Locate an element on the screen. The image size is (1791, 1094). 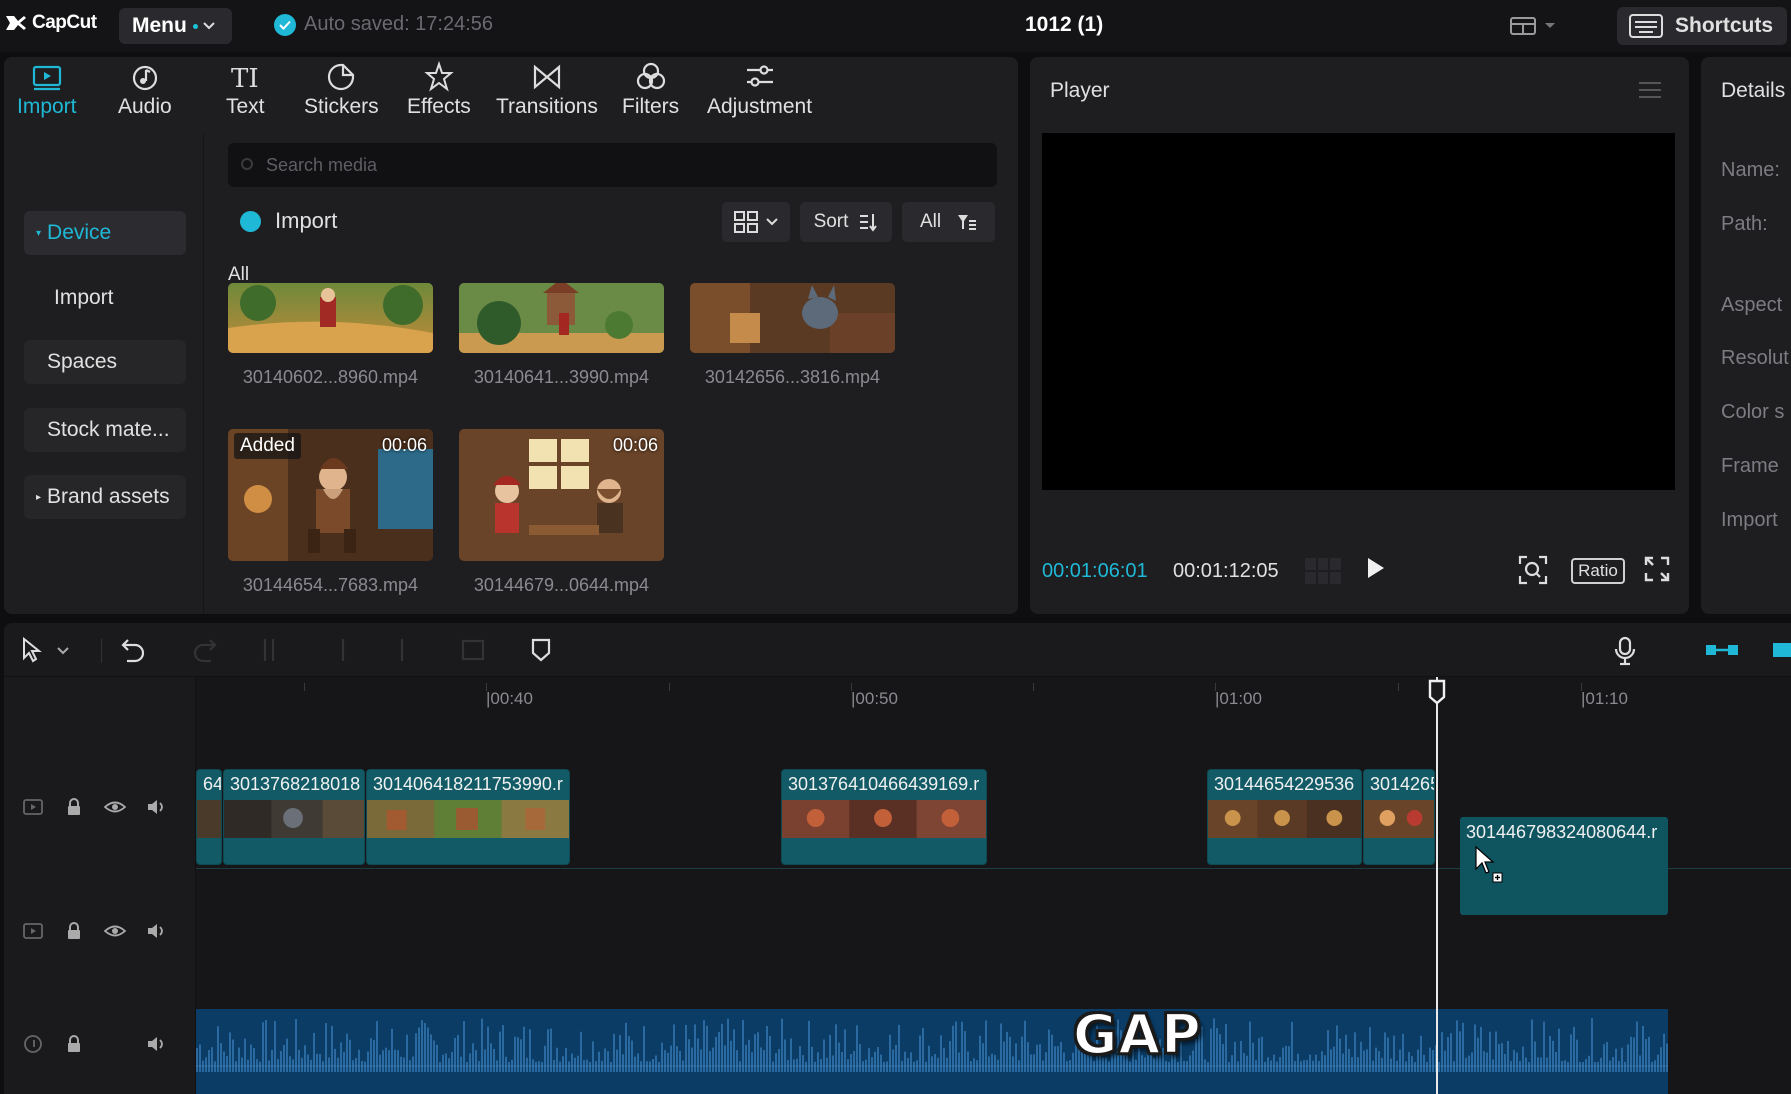
clip-label: 3014265 is located at coordinates (1402, 784).